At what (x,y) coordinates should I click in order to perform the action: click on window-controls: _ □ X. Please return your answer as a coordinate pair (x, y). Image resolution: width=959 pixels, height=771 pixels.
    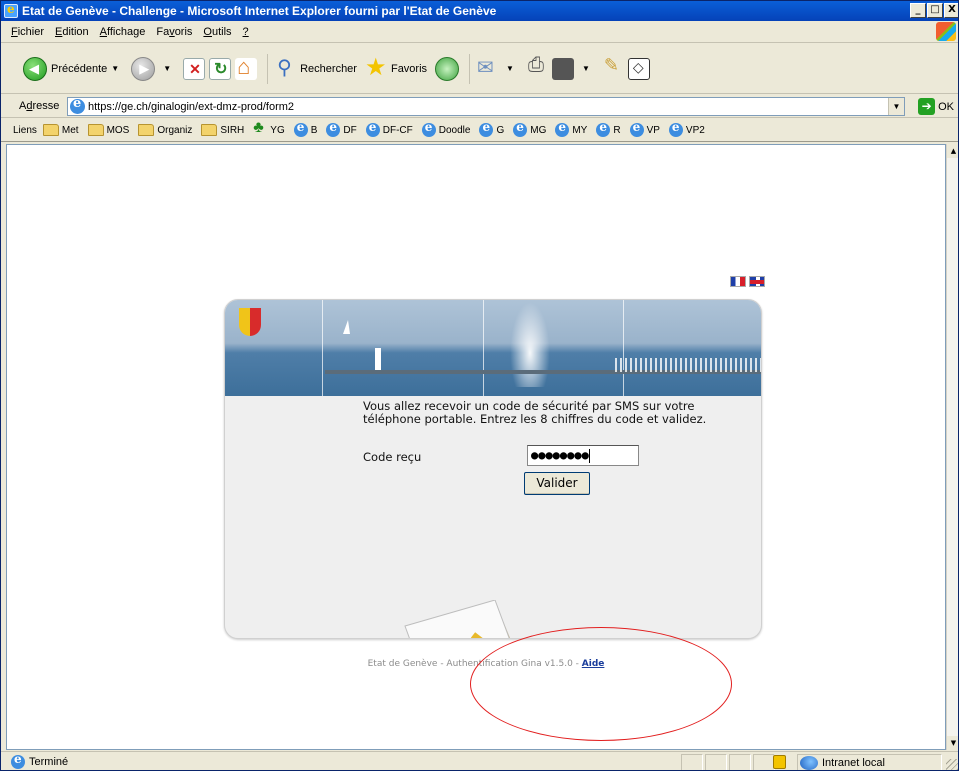
    Looking at the image, I should click on (934, 10).